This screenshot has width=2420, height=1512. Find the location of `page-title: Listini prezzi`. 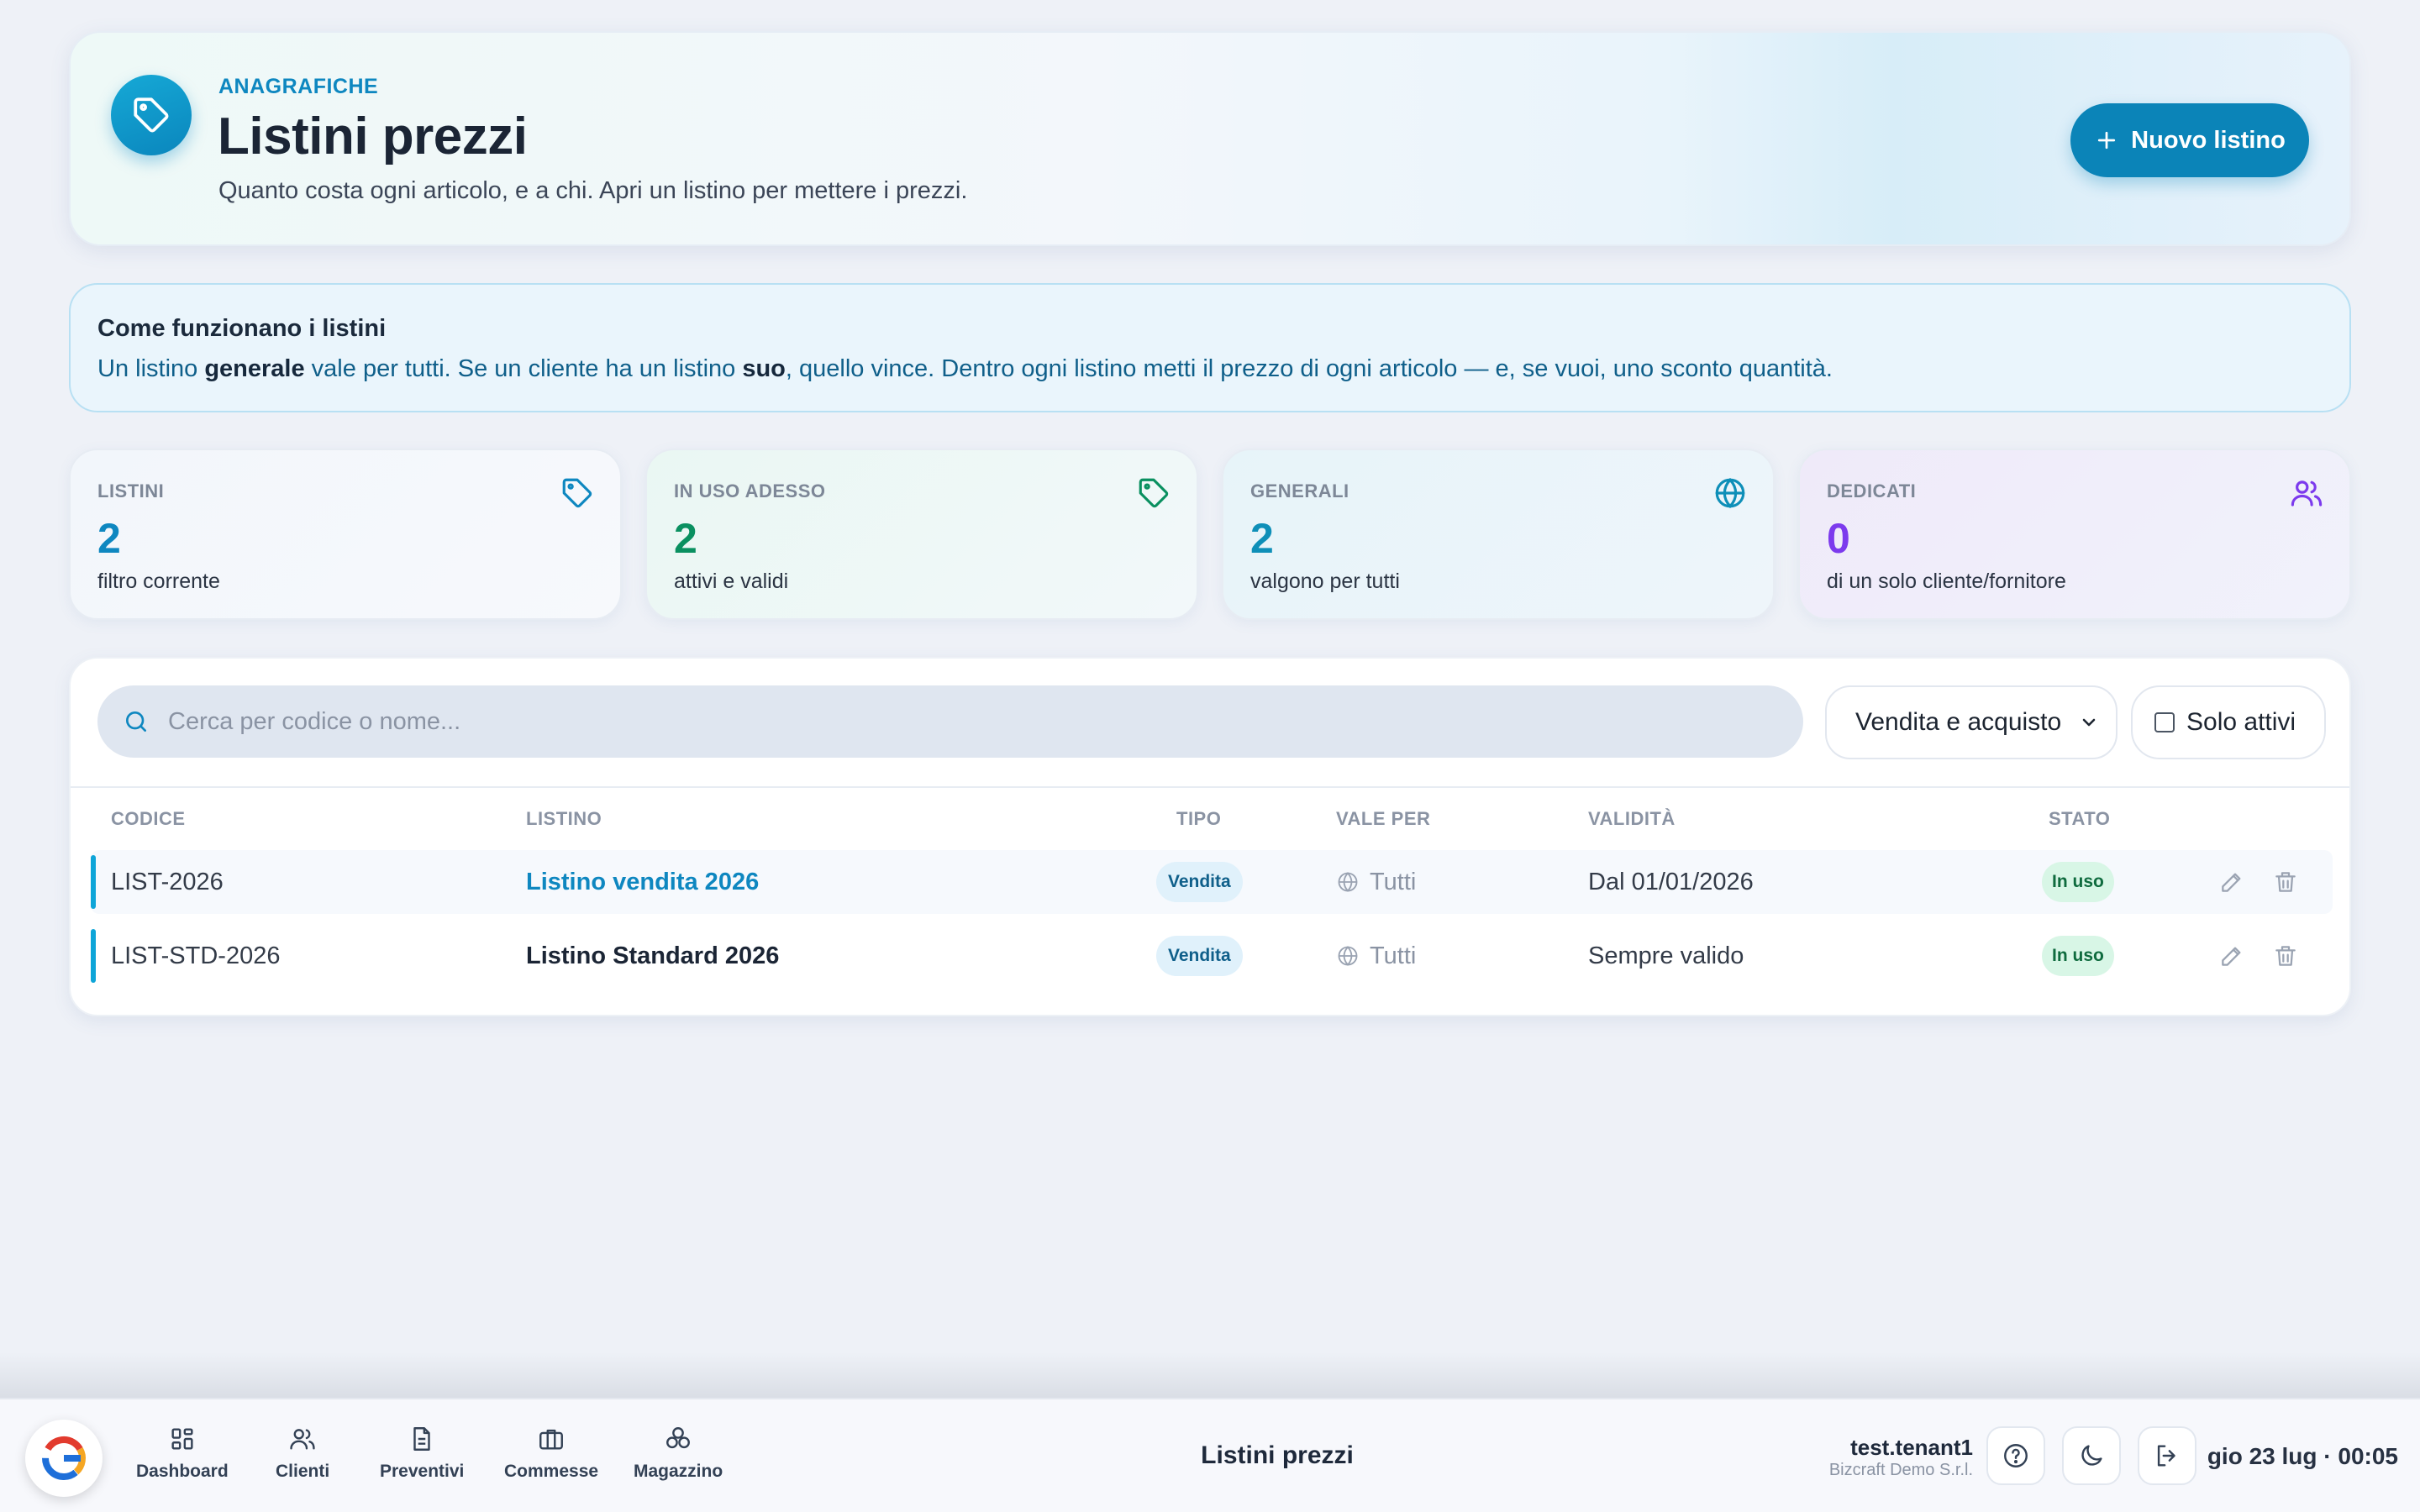

page-title: Listini prezzi is located at coordinates (373, 136).